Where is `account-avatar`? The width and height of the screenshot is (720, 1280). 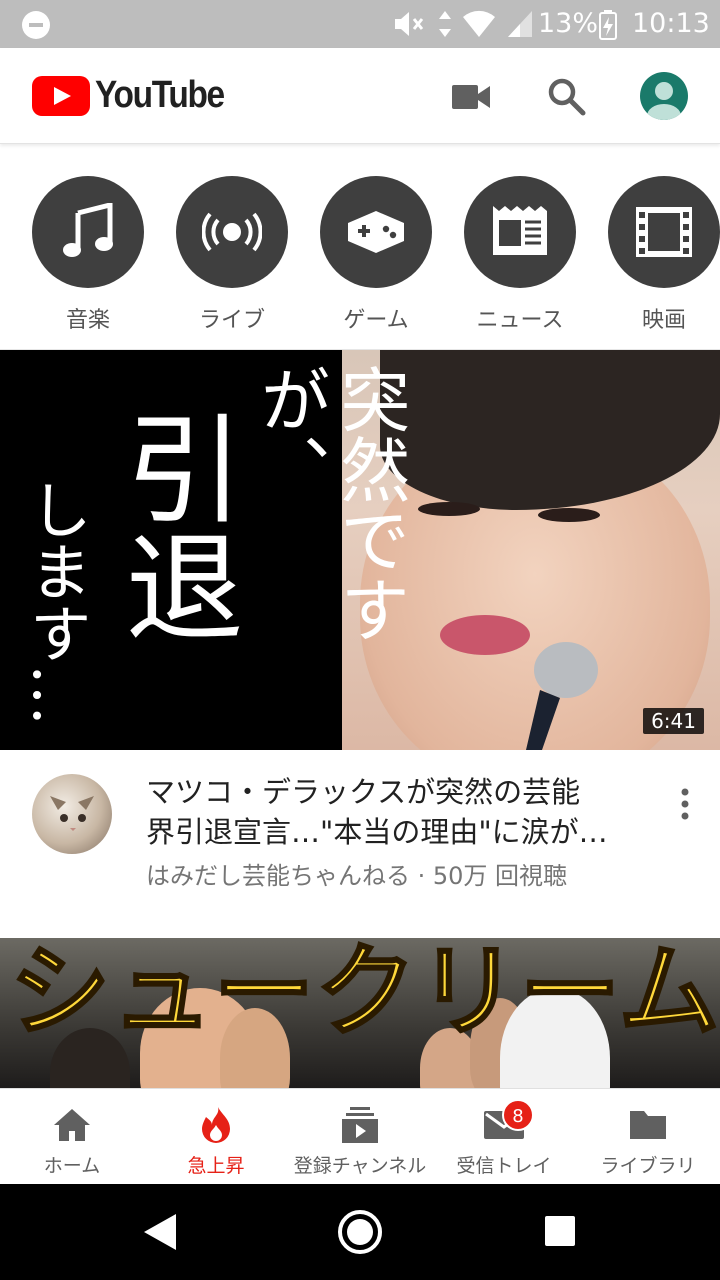 account-avatar is located at coordinates (664, 96).